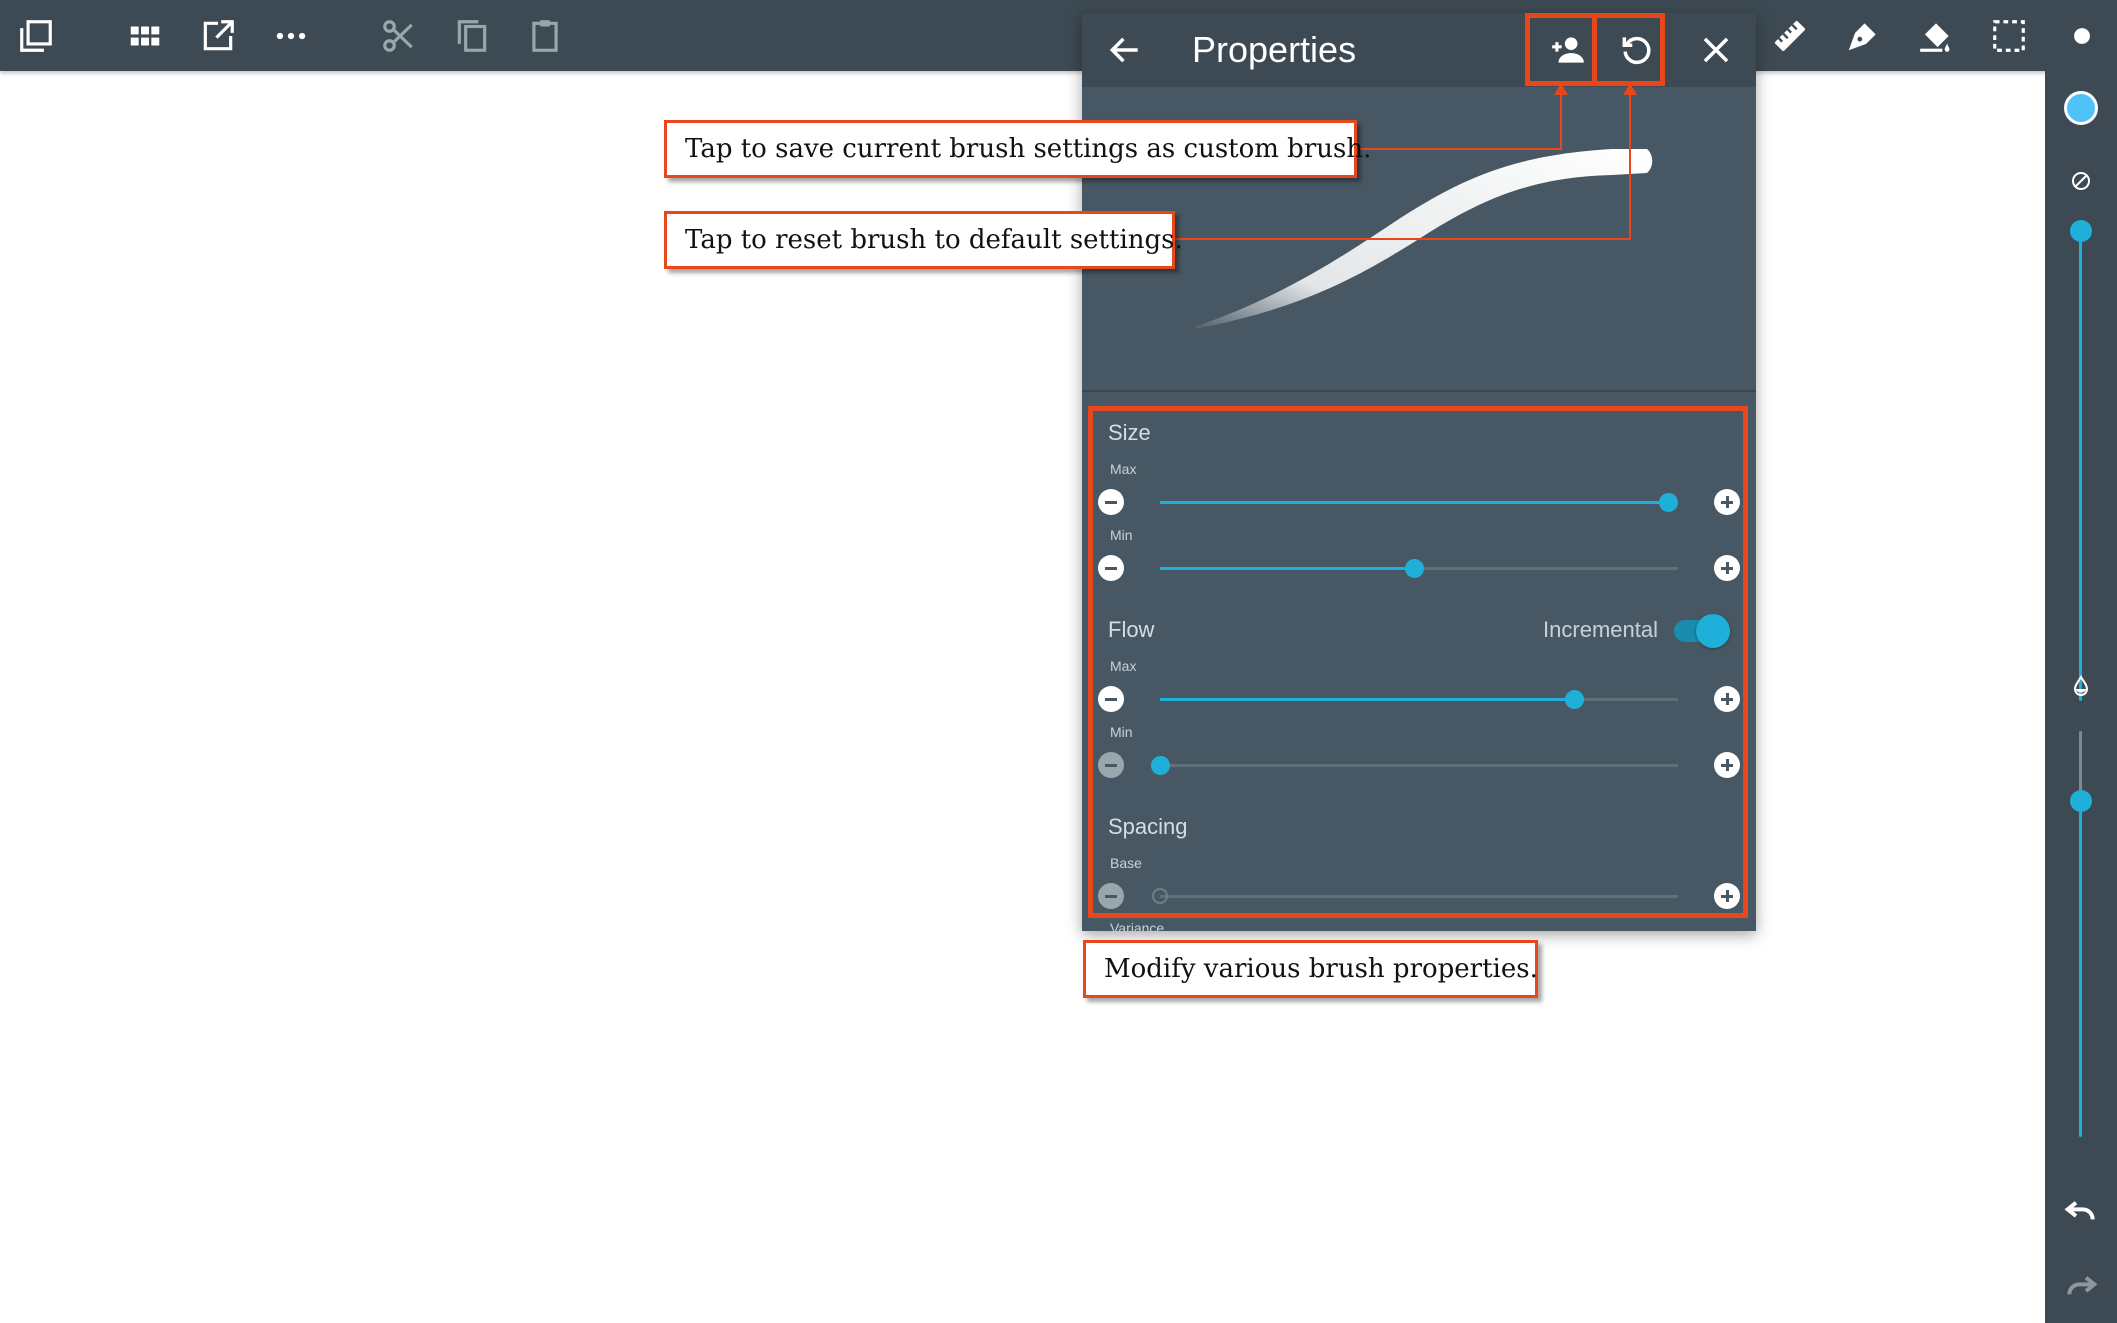  I want to click on properties-highlight, so click(1418, 662).